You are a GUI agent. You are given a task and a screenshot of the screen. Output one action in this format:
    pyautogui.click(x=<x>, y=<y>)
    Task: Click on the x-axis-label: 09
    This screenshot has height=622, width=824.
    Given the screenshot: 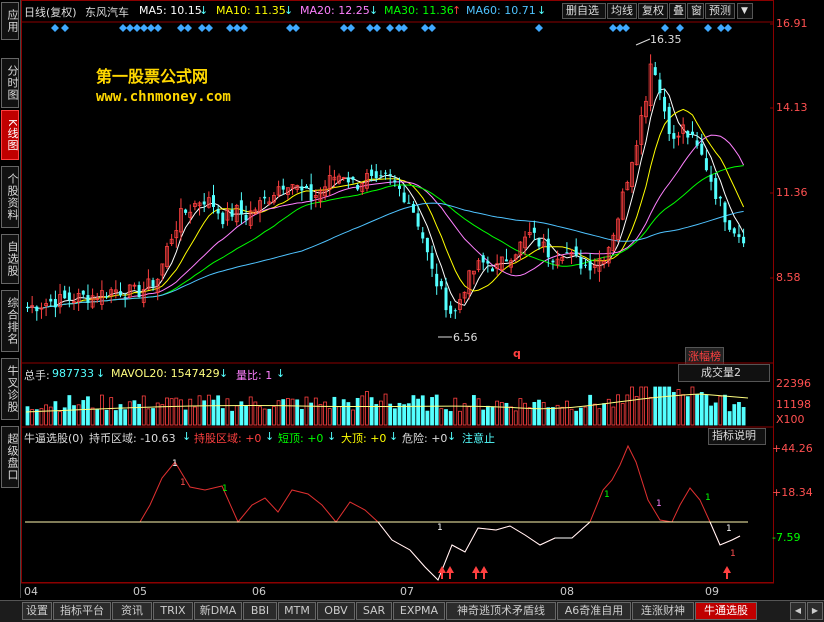 What is the action you would take?
    pyautogui.click(x=712, y=591)
    